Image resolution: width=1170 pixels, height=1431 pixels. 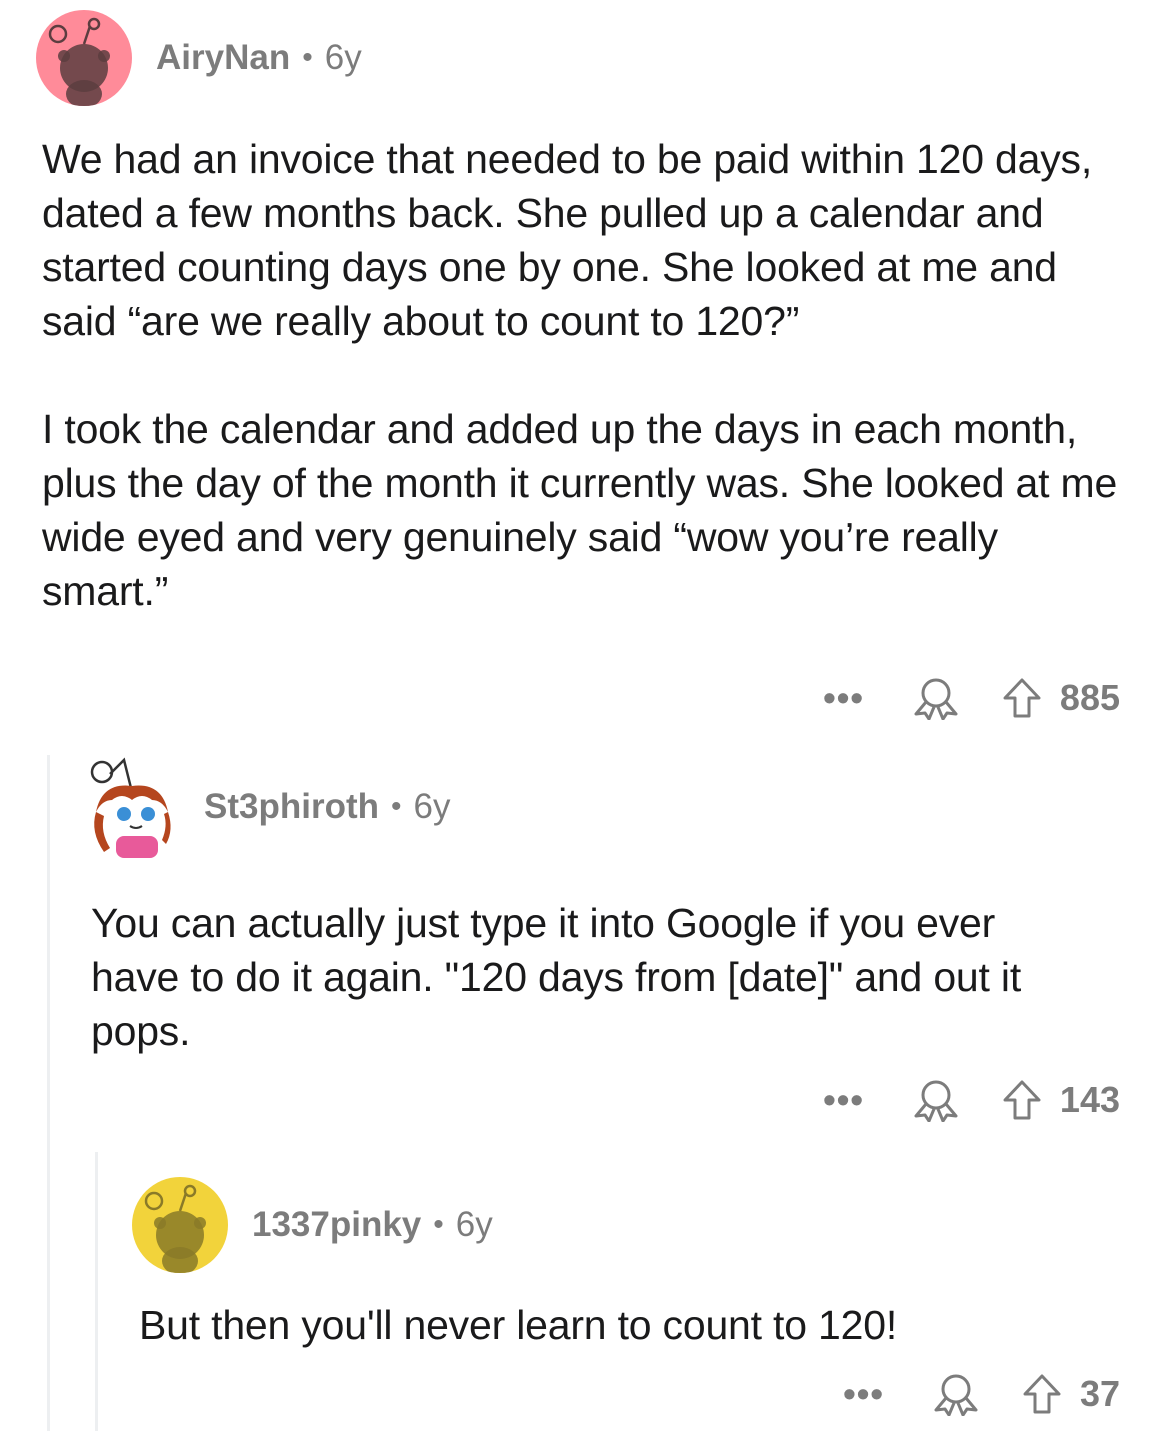 What do you see at coordinates (336, 1225) in the screenshot?
I see `username: 1337pinky` at bounding box center [336, 1225].